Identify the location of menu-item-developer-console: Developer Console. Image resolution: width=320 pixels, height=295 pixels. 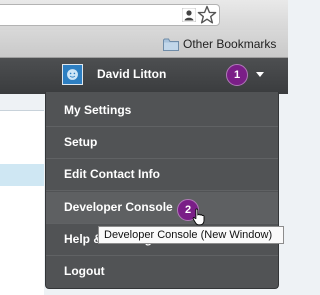
(162, 208).